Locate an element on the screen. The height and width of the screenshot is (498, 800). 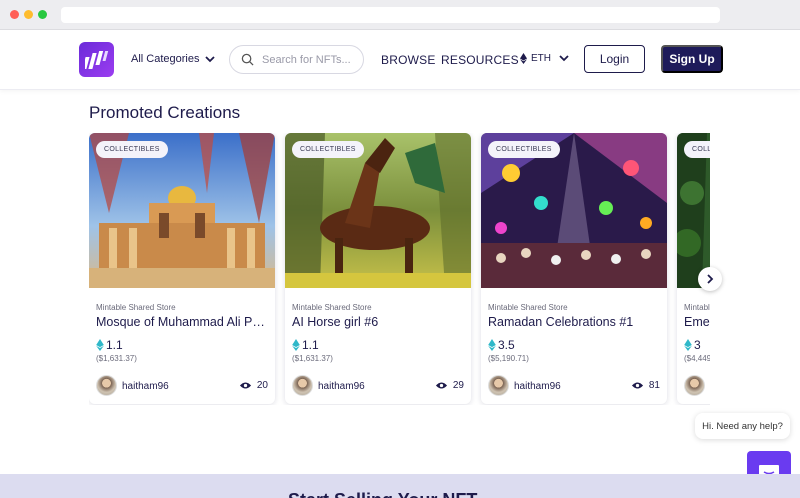
search-input is located at coordinates (307, 59).